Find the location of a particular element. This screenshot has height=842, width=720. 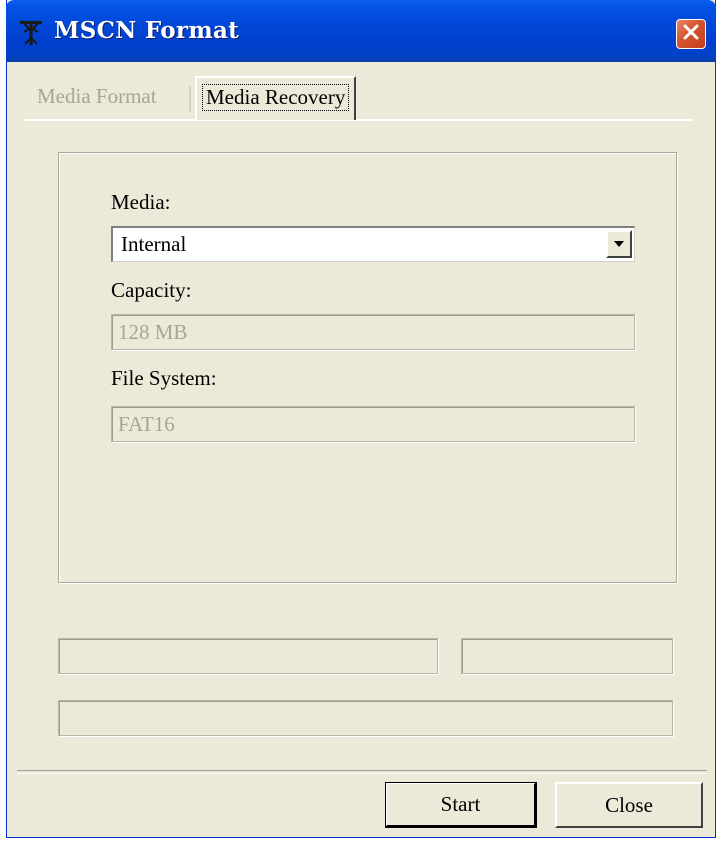

status-box-left is located at coordinates (248, 656).